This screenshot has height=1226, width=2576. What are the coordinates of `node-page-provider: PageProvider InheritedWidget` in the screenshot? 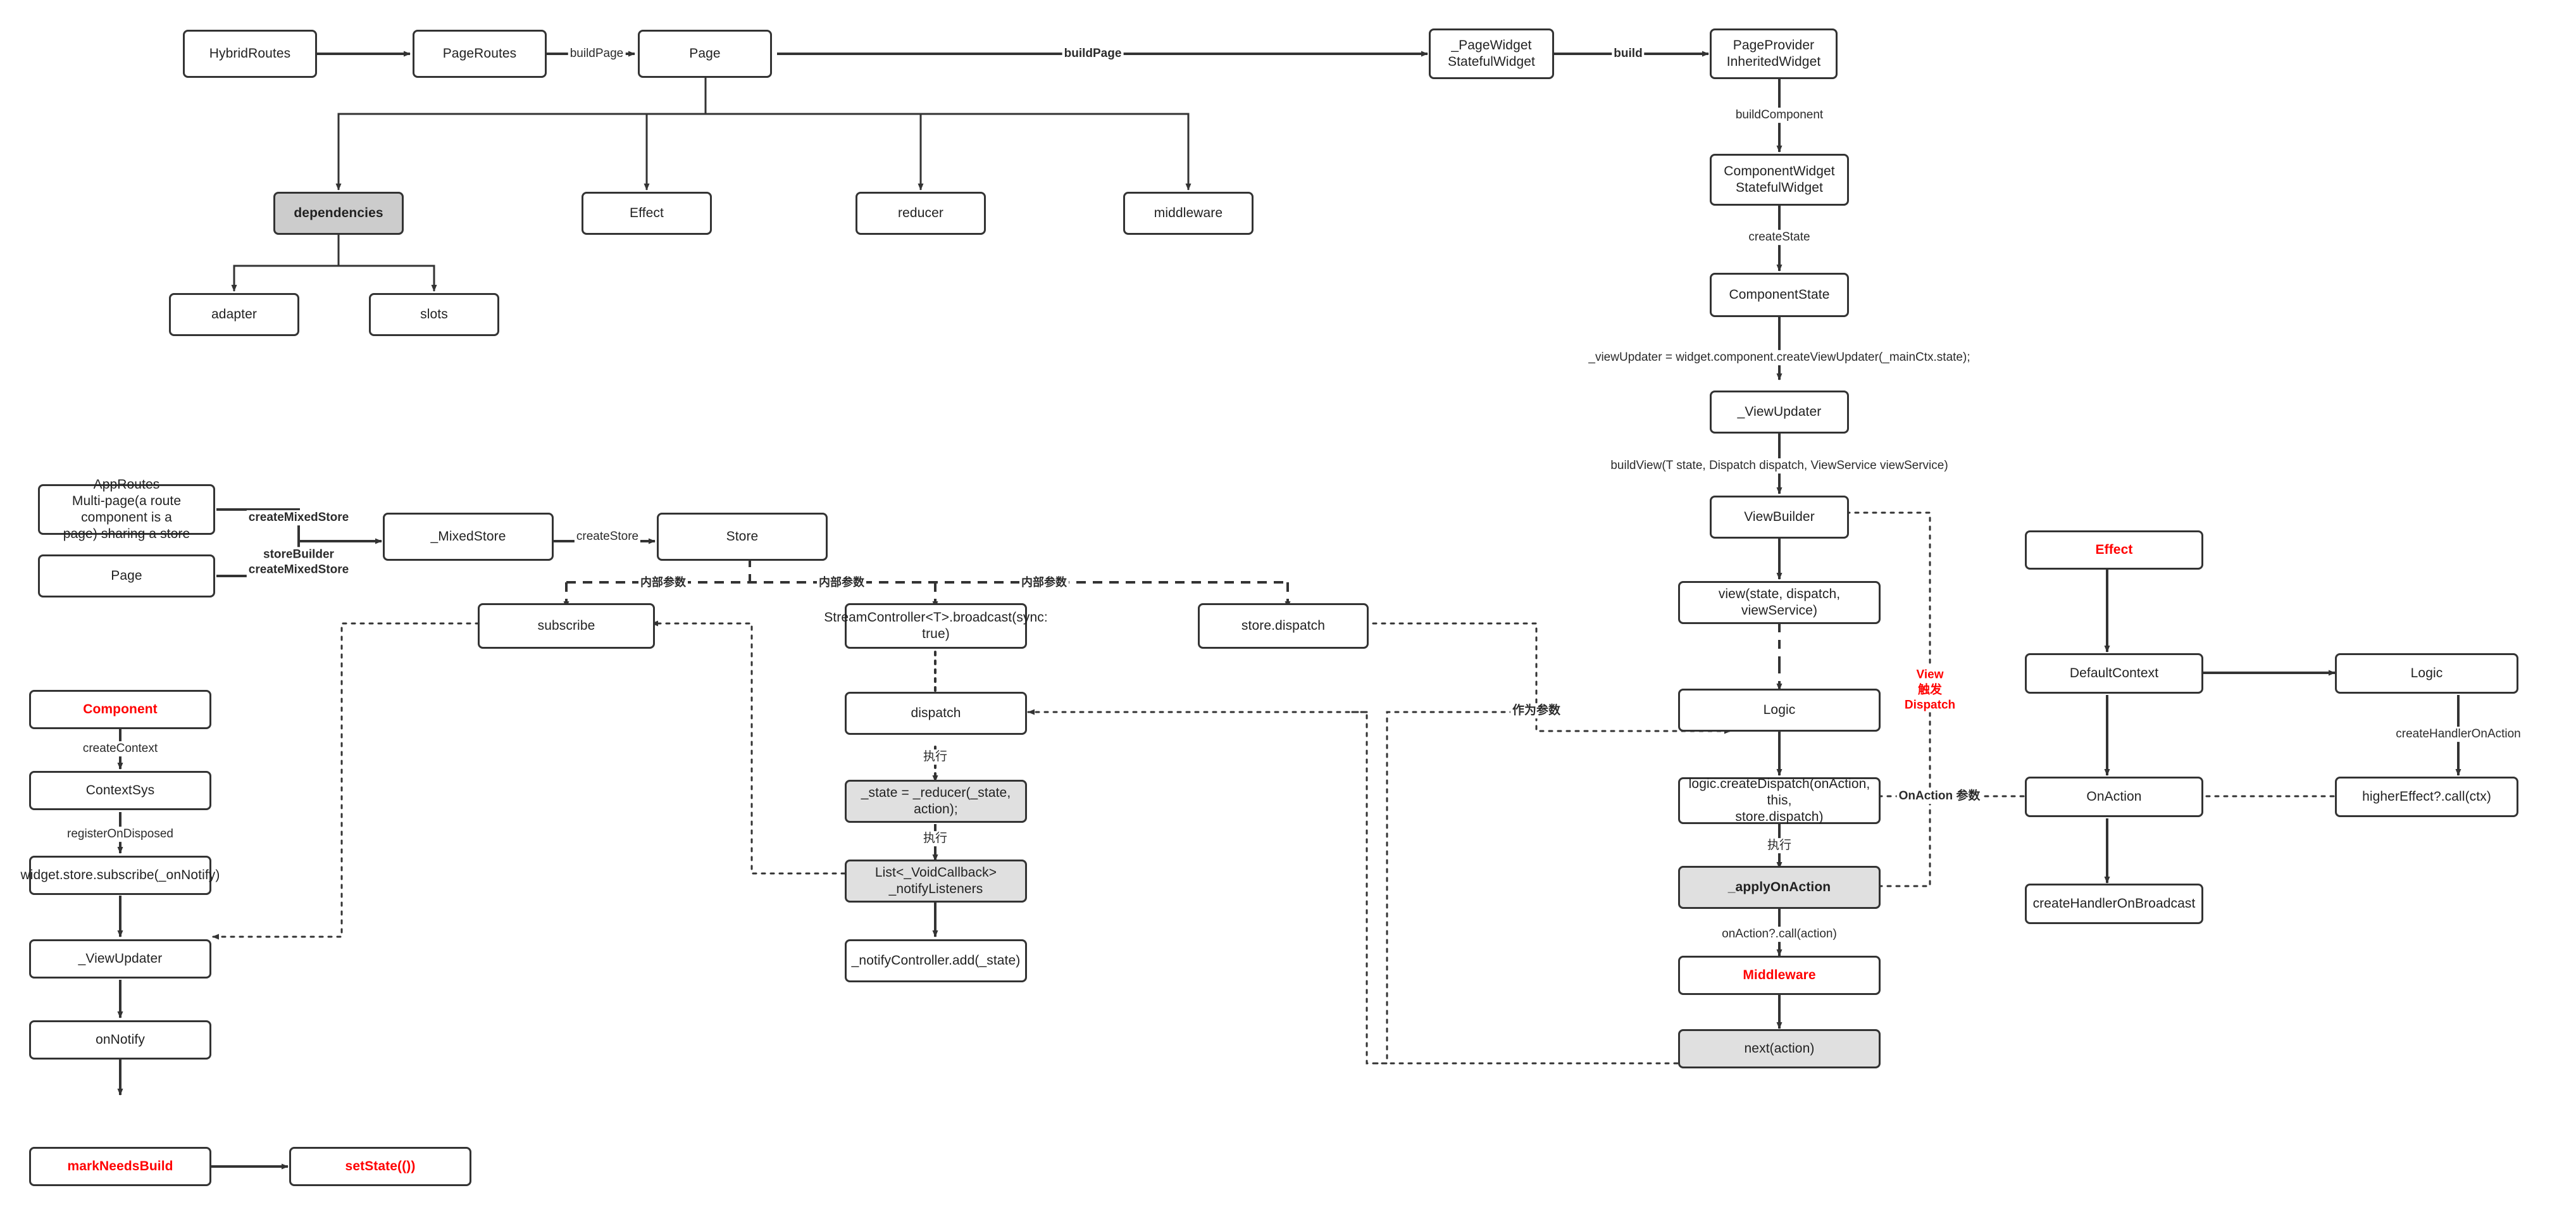 It's located at (1774, 54).